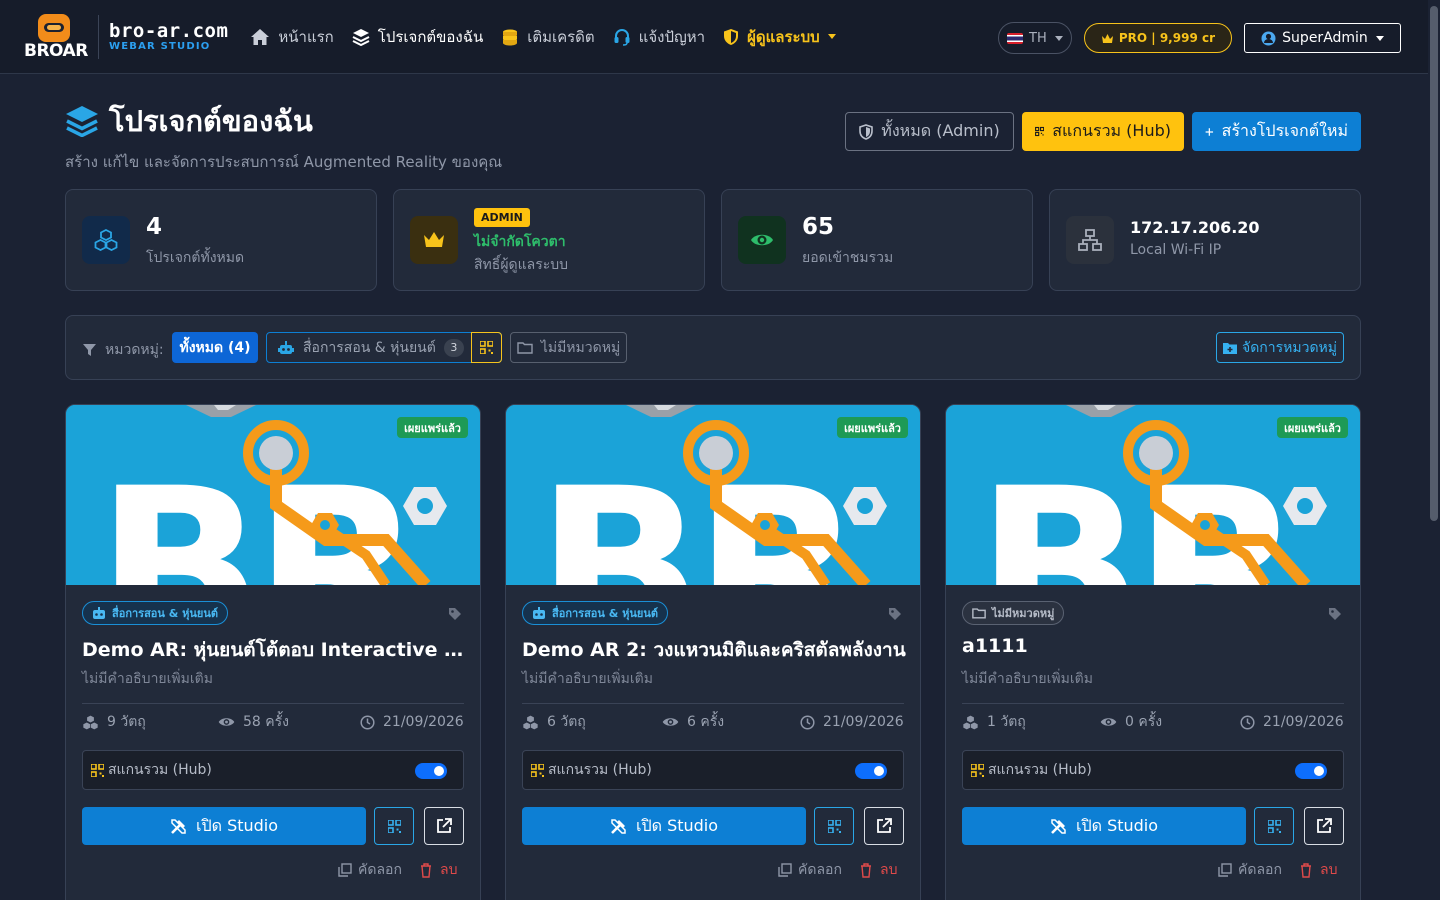 This screenshot has width=1440, height=900. I want to click on category-qr-button, so click(486, 347).